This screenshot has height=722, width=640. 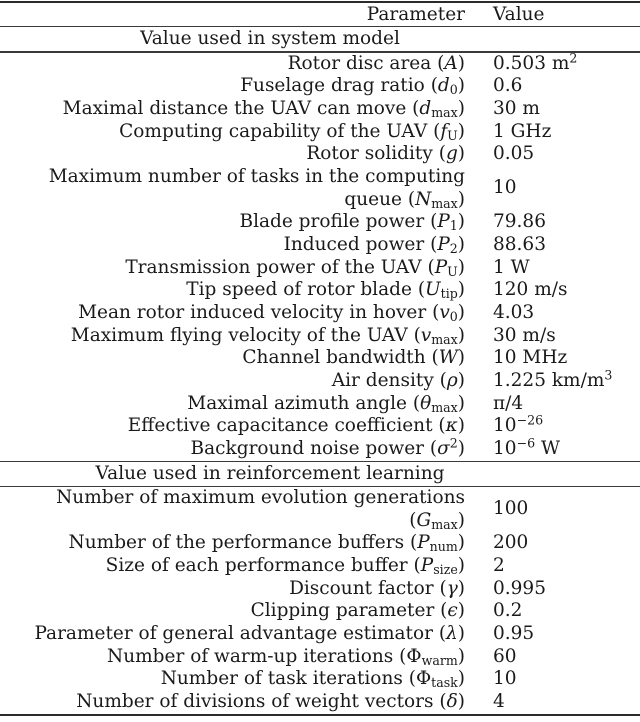 I want to click on parameter-symbol: d, so click(x=425, y=109).